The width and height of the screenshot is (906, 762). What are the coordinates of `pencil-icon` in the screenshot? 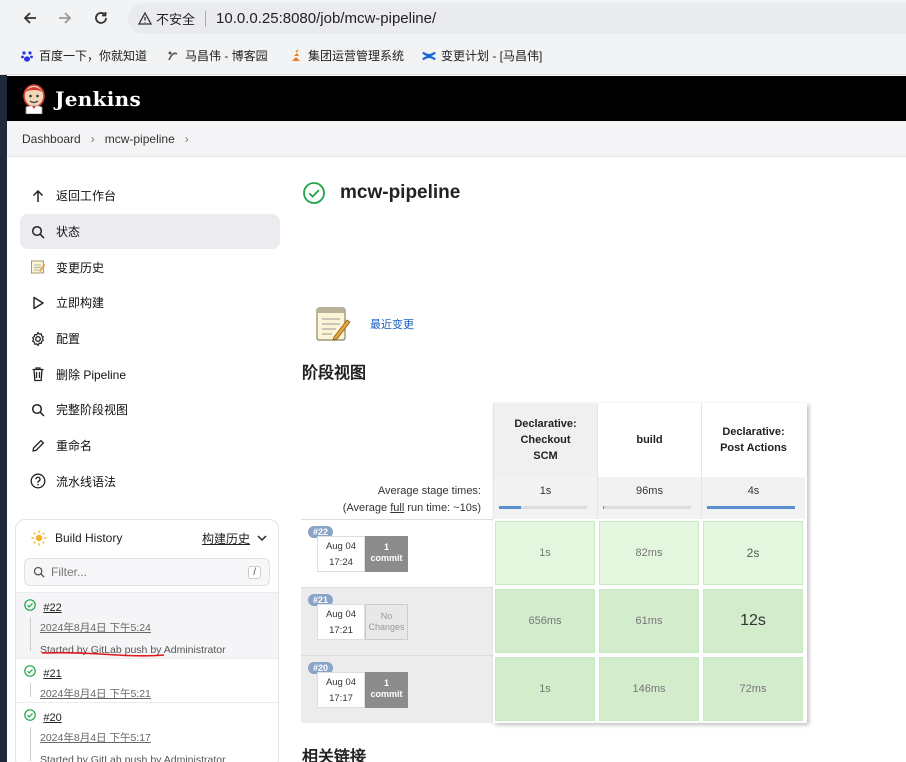 It's located at (38, 446).